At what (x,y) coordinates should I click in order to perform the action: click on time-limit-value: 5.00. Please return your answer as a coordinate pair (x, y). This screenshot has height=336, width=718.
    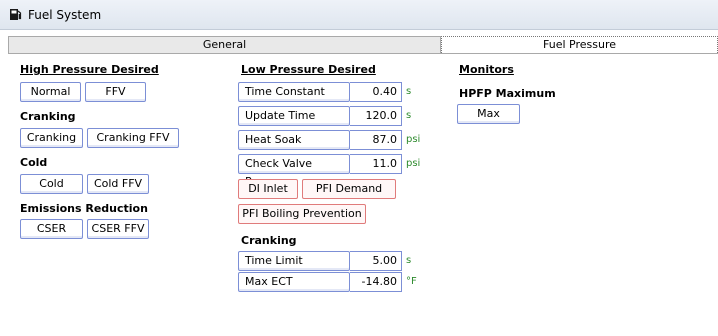
    Looking at the image, I should click on (376, 261).